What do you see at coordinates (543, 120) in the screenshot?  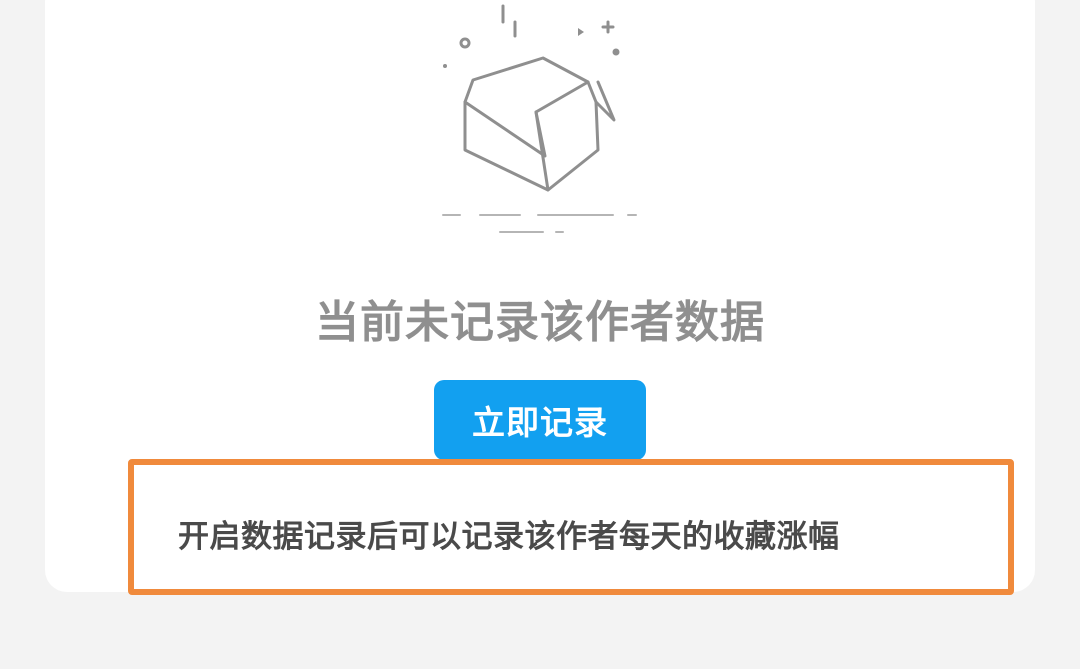 I see `open-box-icon` at bounding box center [543, 120].